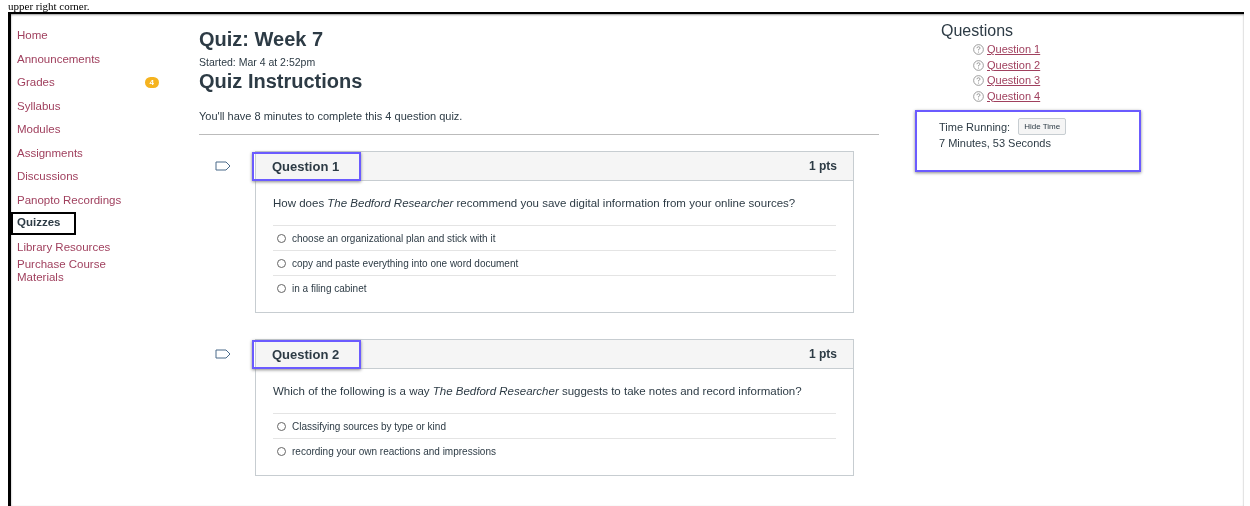 The width and height of the screenshot is (1250, 506). Describe the element at coordinates (151, 83) in the screenshot. I see `count-badge: 4` at that location.